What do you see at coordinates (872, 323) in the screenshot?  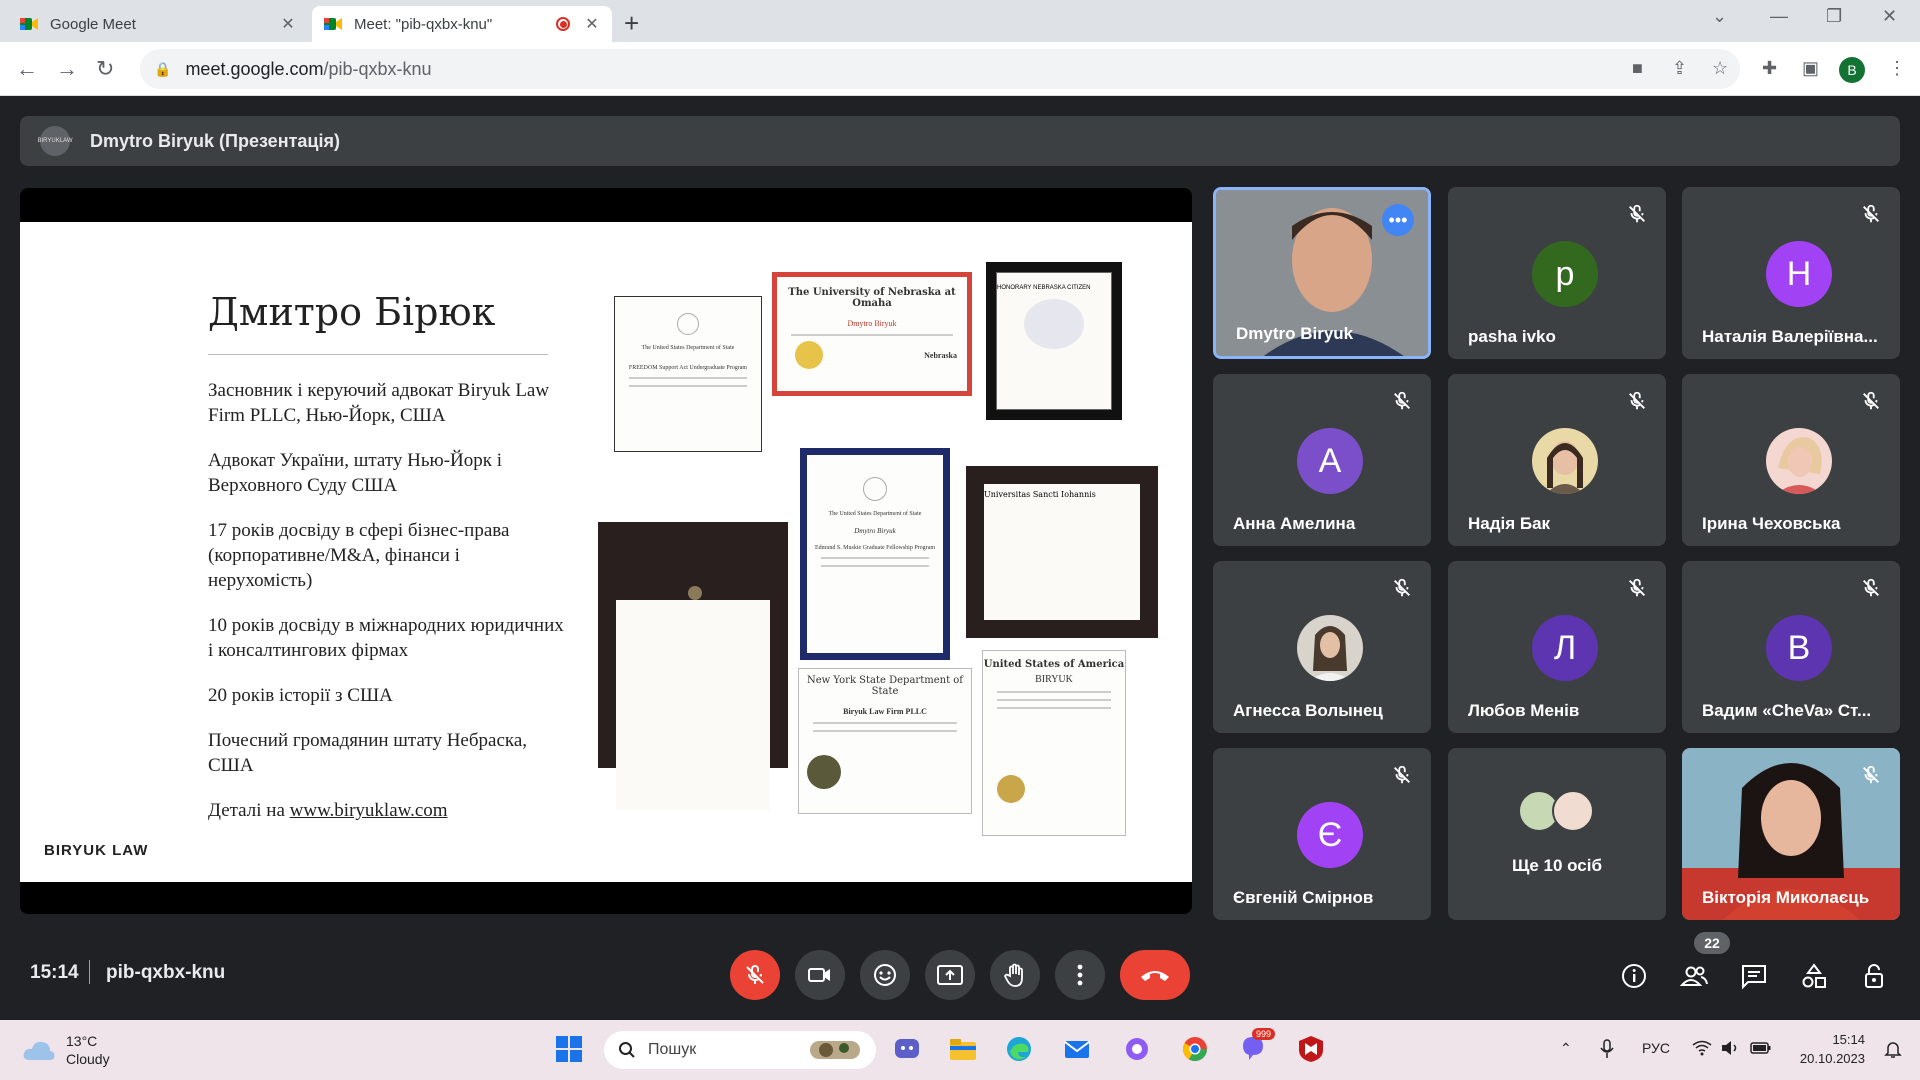 I see `cert-omaha-name: Dmytro Biryuk` at bounding box center [872, 323].